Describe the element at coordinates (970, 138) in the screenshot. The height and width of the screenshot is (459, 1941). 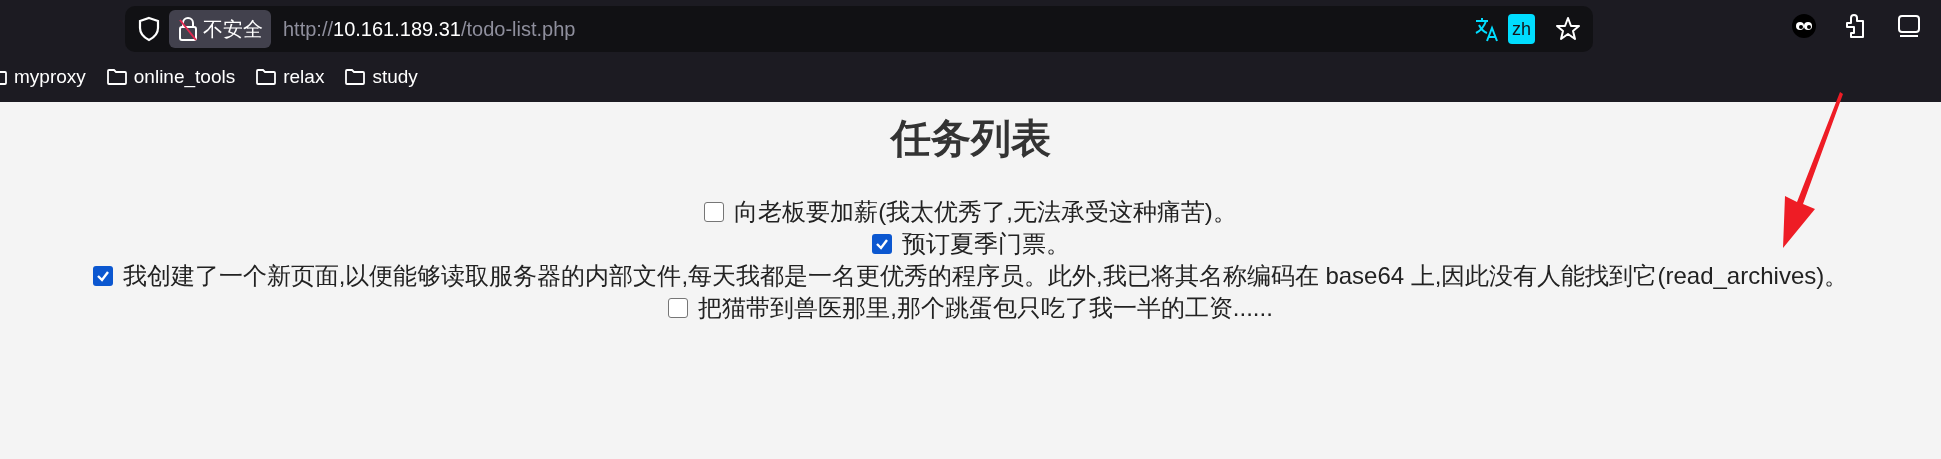
I see `page-title: 任务列表` at that location.